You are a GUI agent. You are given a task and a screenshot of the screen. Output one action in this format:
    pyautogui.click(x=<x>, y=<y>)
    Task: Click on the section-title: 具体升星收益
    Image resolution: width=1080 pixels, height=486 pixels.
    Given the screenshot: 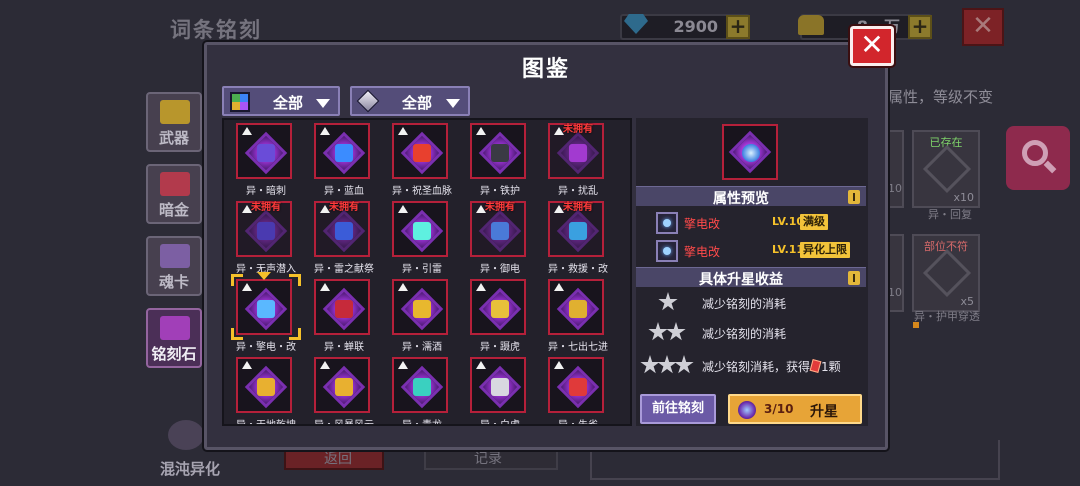 What is the action you would take?
    pyautogui.click(x=741, y=280)
    